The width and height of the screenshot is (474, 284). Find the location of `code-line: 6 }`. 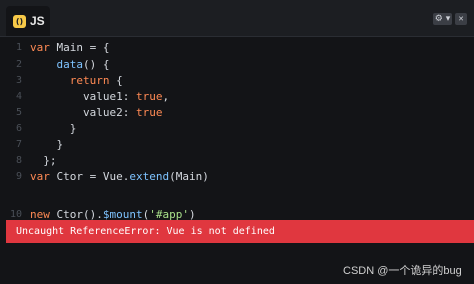

code-line: 6 } is located at coordinates (237, 129).